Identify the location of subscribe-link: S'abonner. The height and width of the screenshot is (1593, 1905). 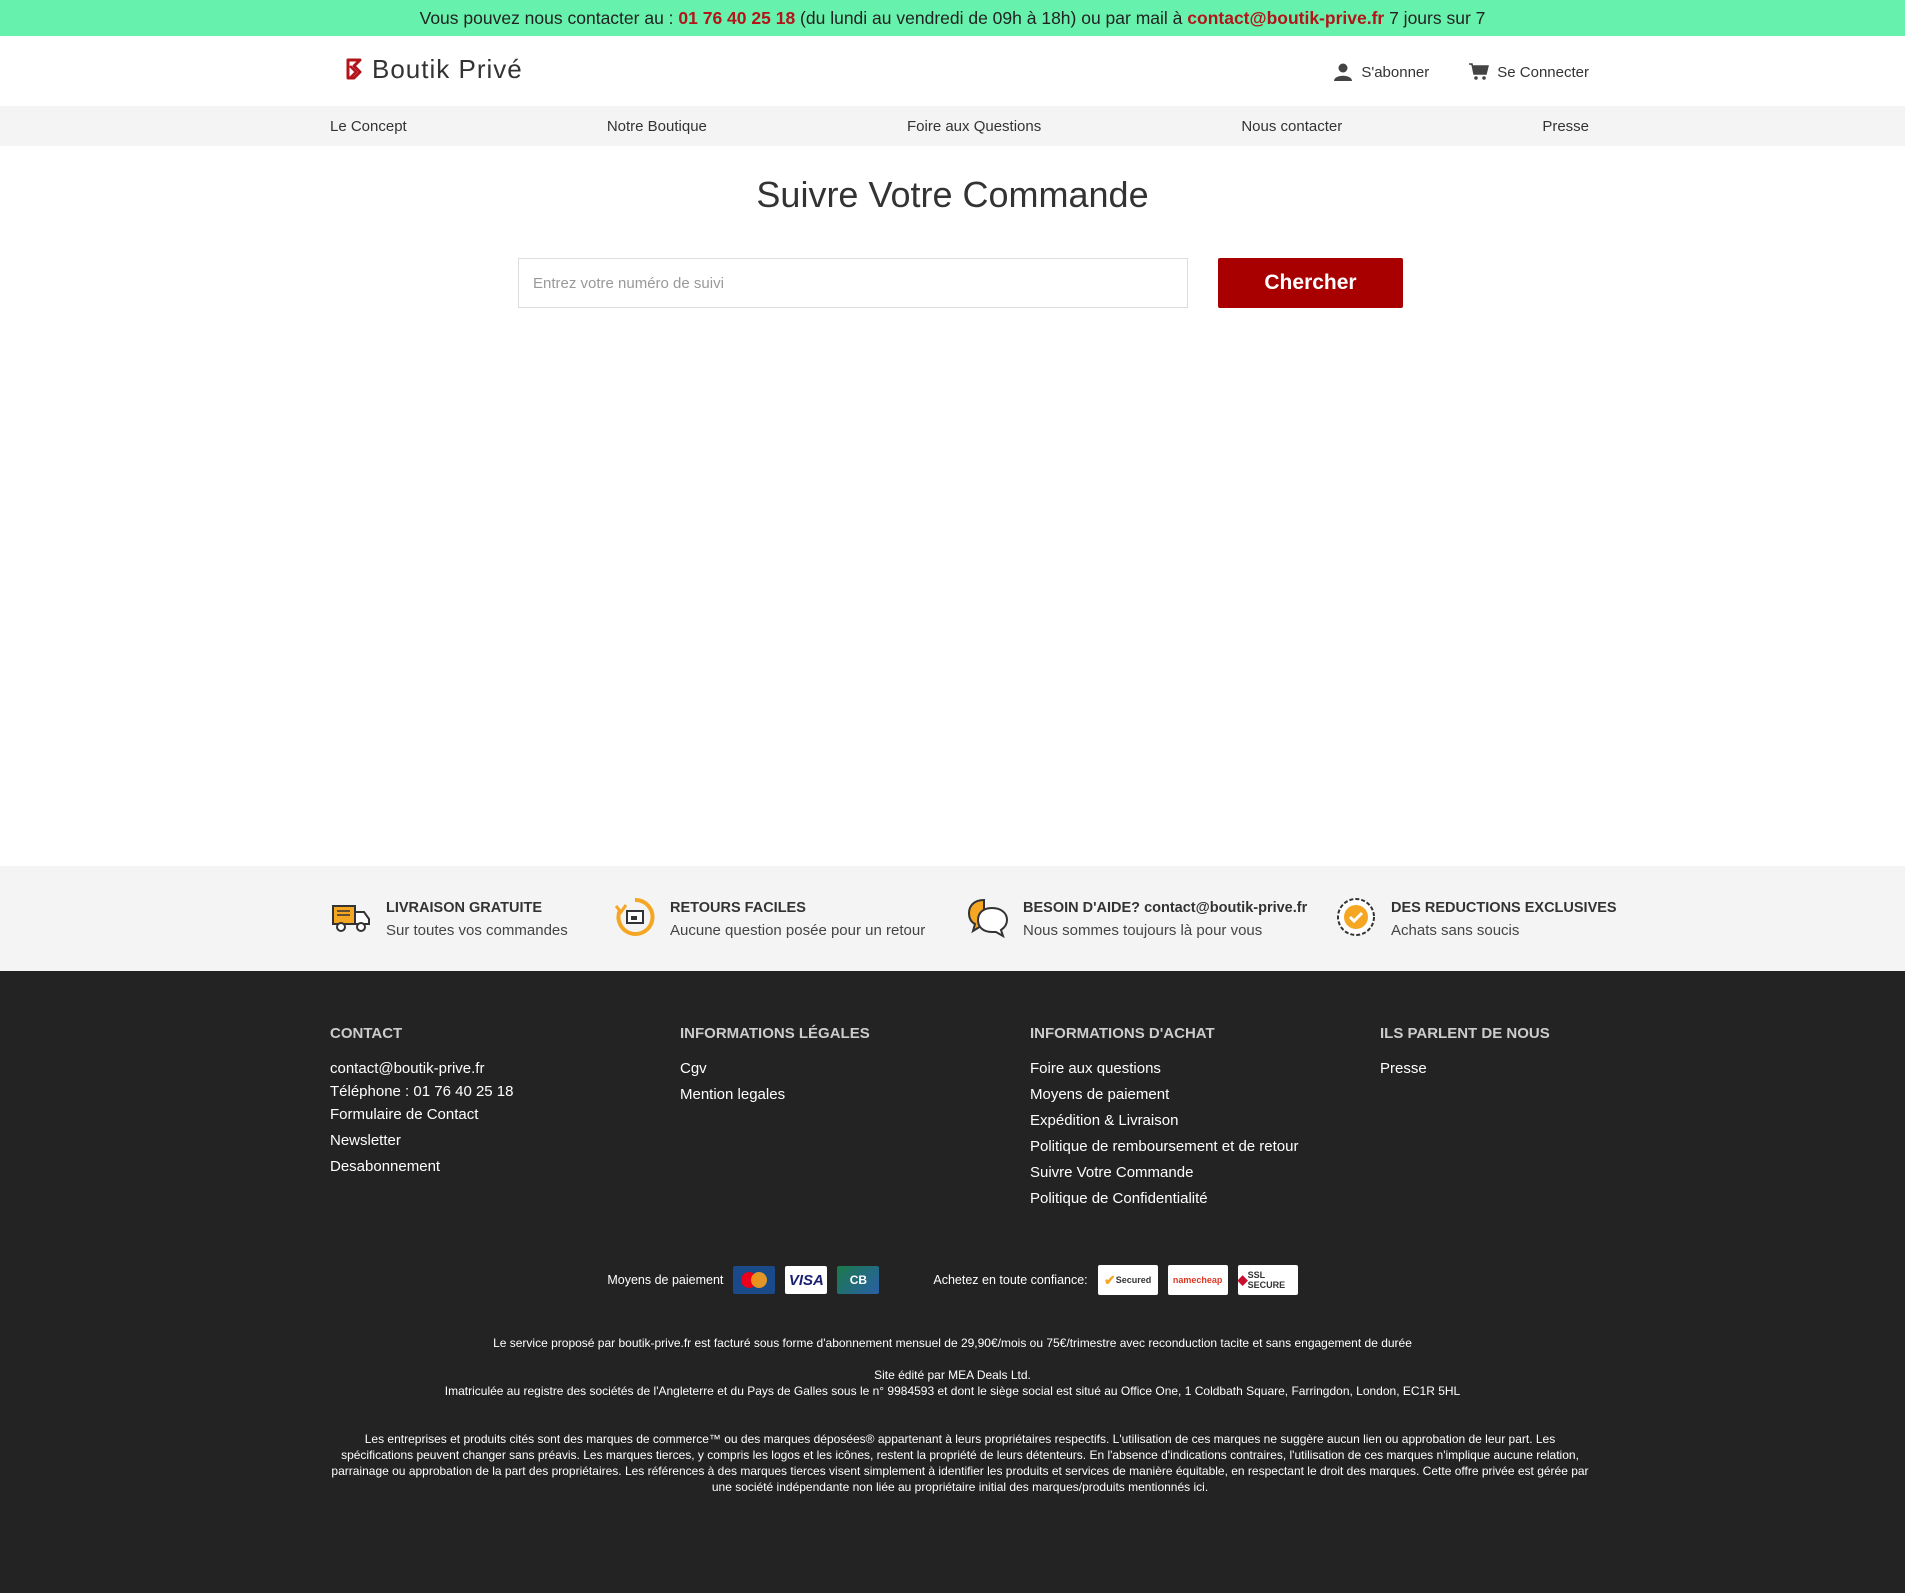
(1381, 72).